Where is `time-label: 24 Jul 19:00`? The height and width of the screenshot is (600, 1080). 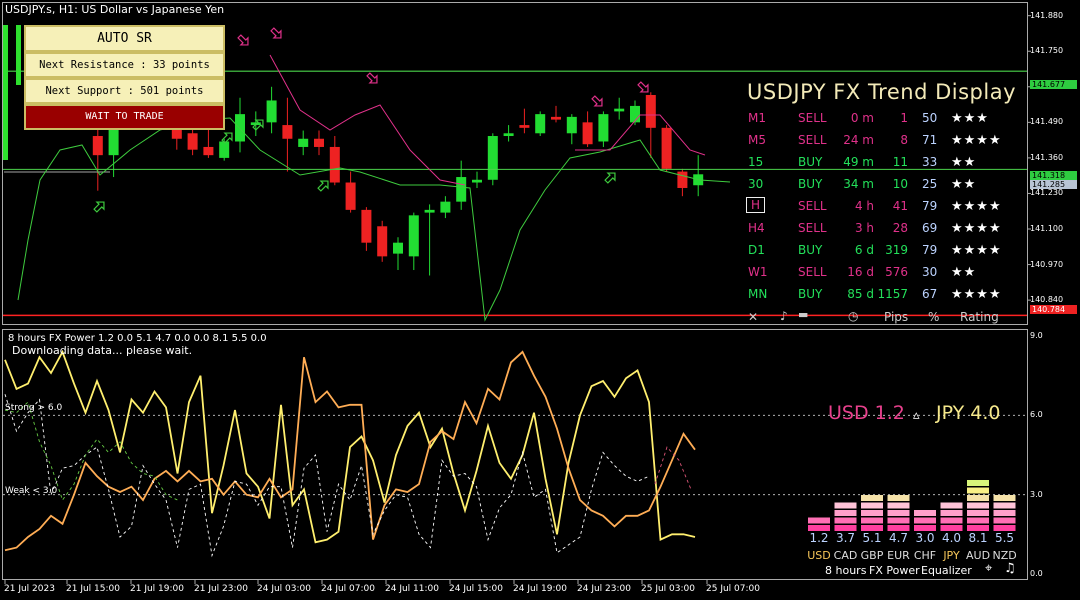
time-label: 24 Jul 19:00 is located at coordinates (540, 589).